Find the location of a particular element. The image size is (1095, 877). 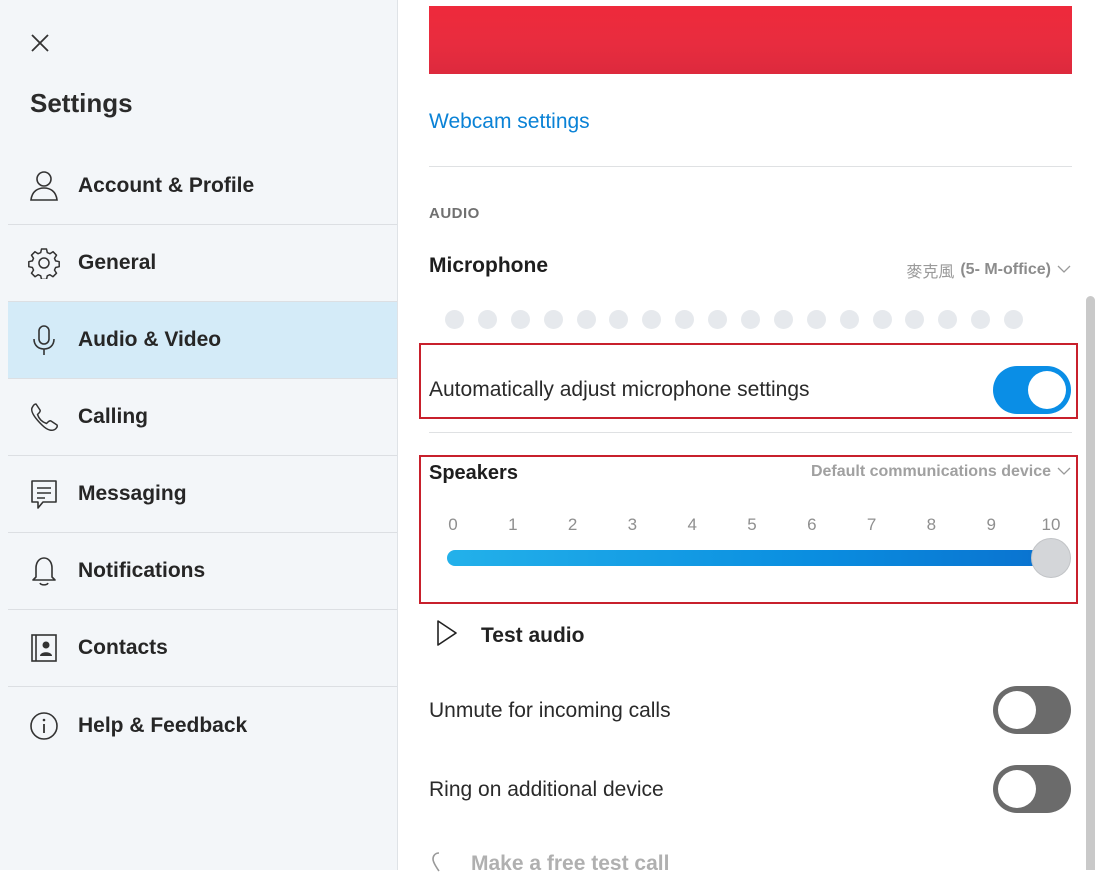

sidebar-item-label: Messaging is located at coordinates (132, 493).